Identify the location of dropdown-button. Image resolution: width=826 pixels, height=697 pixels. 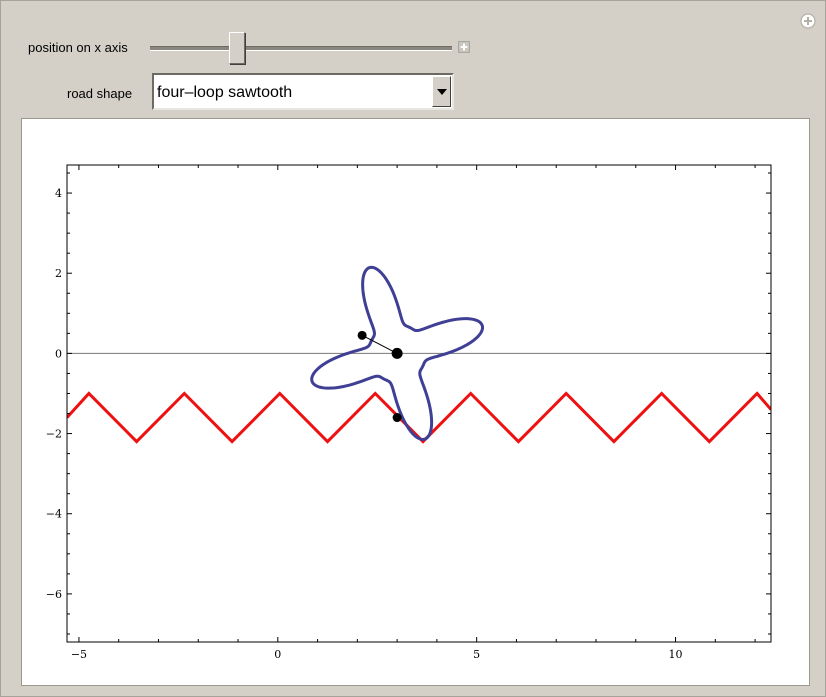
(441, 91).